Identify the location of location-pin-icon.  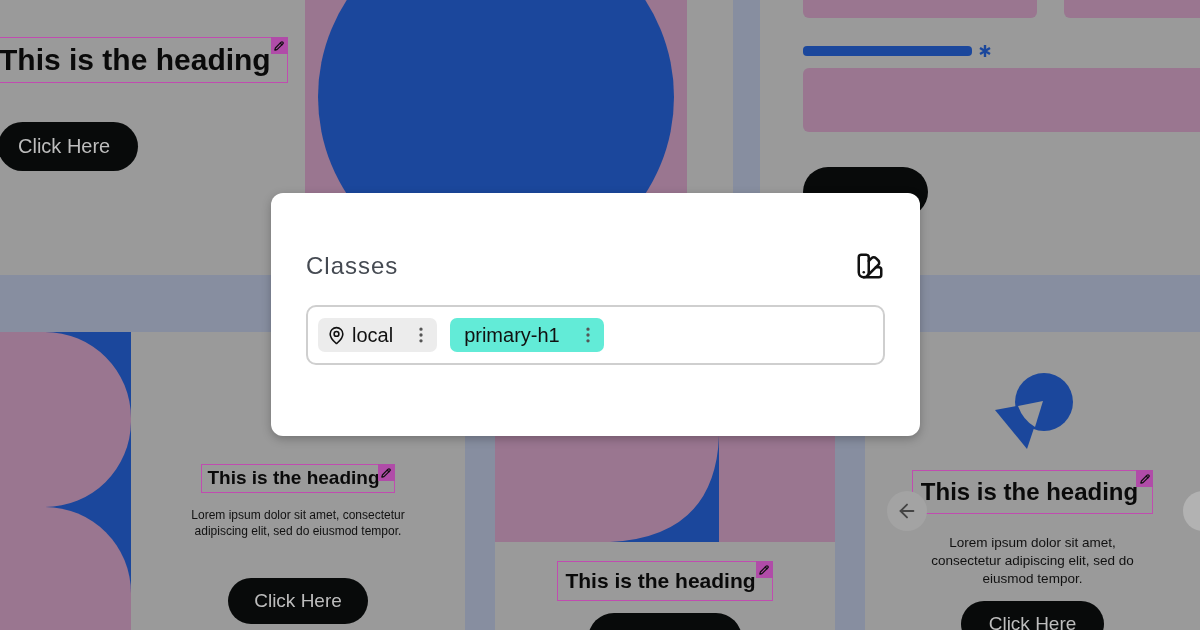
(336, 335).